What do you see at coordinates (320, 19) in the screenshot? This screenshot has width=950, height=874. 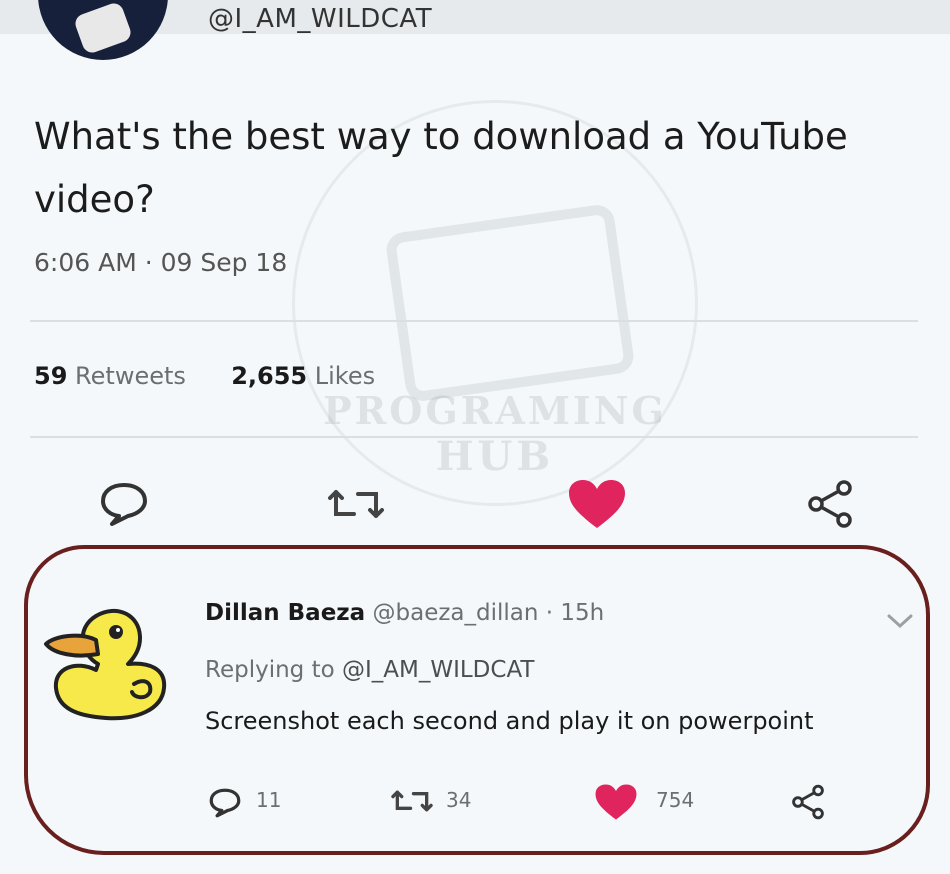 I see `tweet-handle: @I_AM_WILDCAT` at bounding box center [320, 19].